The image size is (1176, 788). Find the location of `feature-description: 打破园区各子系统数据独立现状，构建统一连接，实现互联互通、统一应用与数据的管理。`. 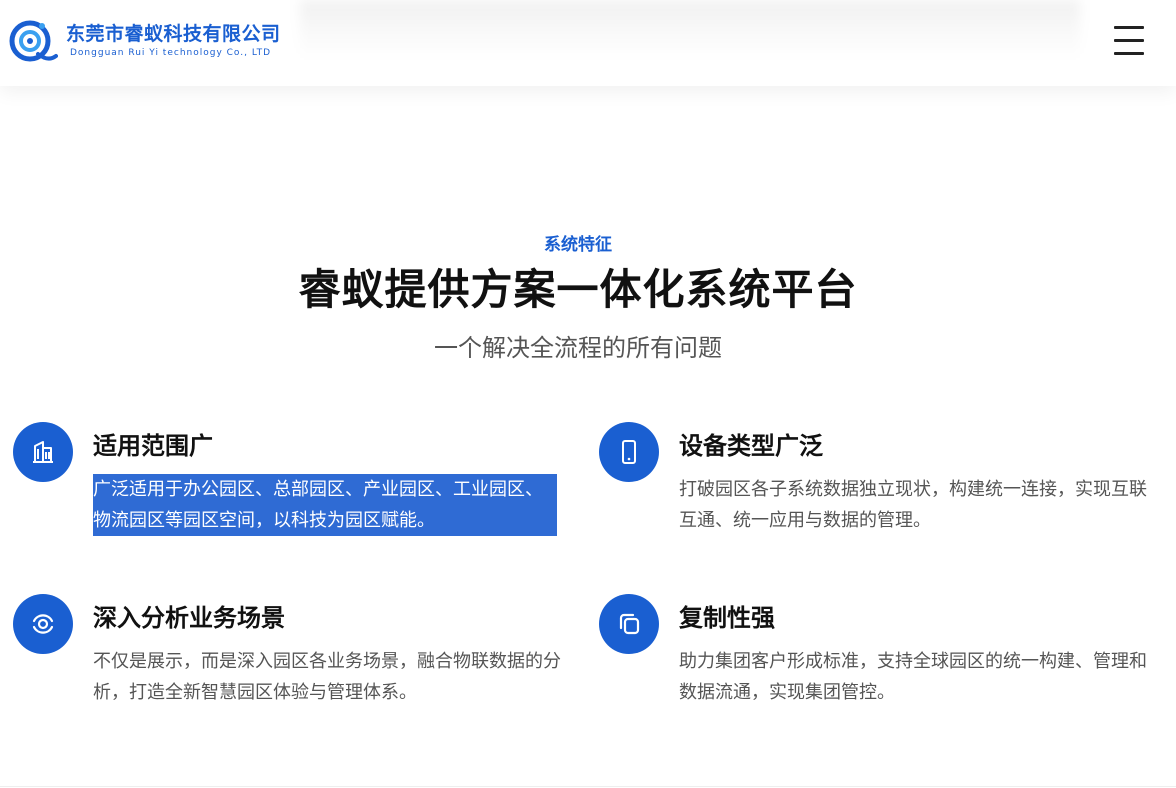

feature-description: 打破园区各子系统数据独立现状，构建统一连接，实现互联互通、统一应用与数据的管理。 is located at coordinates (913, 505).